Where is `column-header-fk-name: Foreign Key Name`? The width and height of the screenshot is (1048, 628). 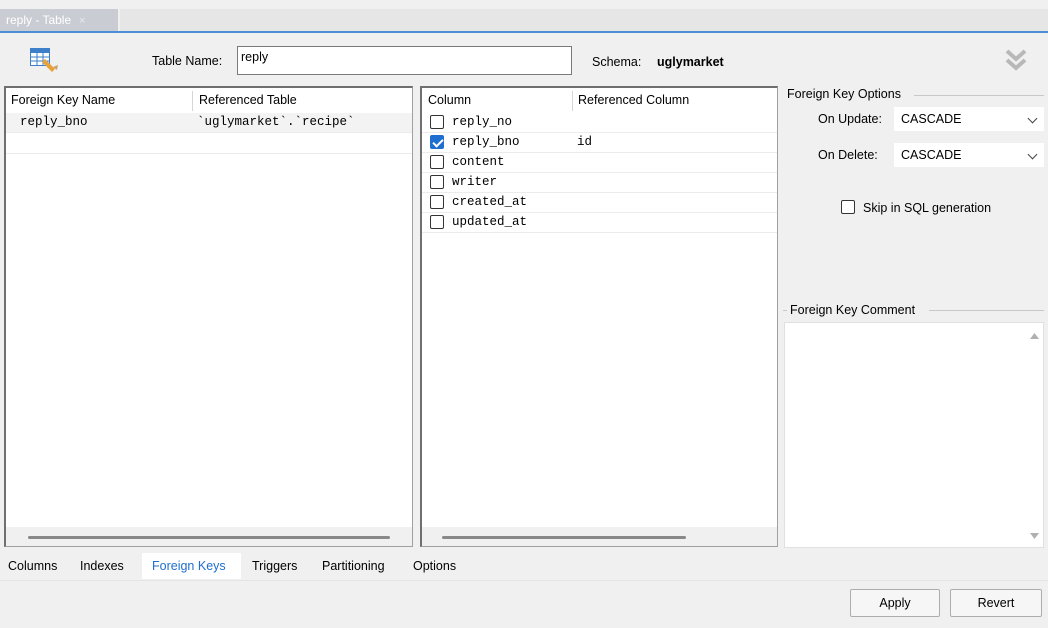
column-header-fk-name: Foreign Key Name is located at coordinates (63, 101).